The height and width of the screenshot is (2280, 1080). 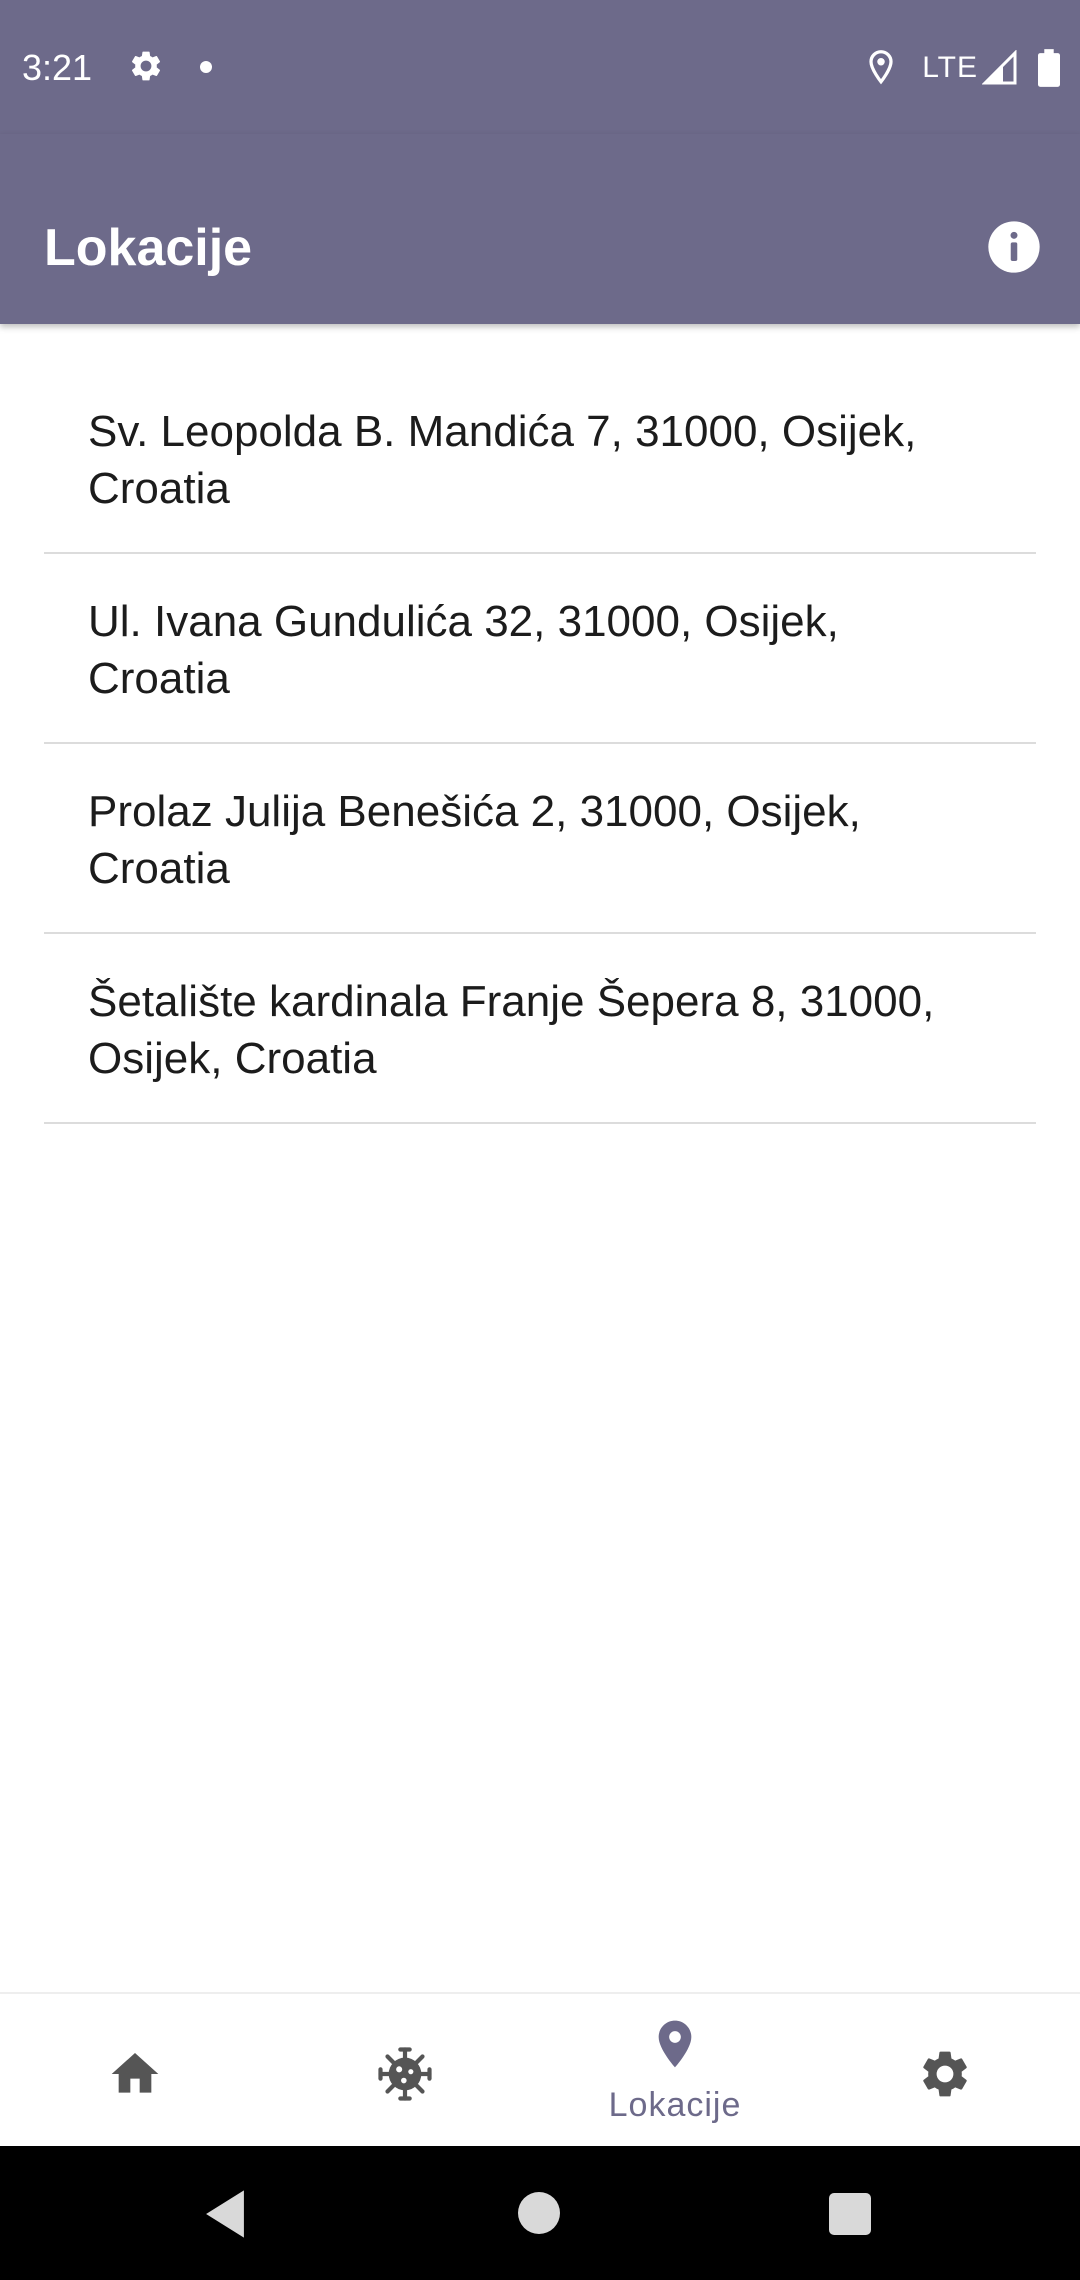 I want to click on page-title: Lokacije, so click(x=148, y=248).